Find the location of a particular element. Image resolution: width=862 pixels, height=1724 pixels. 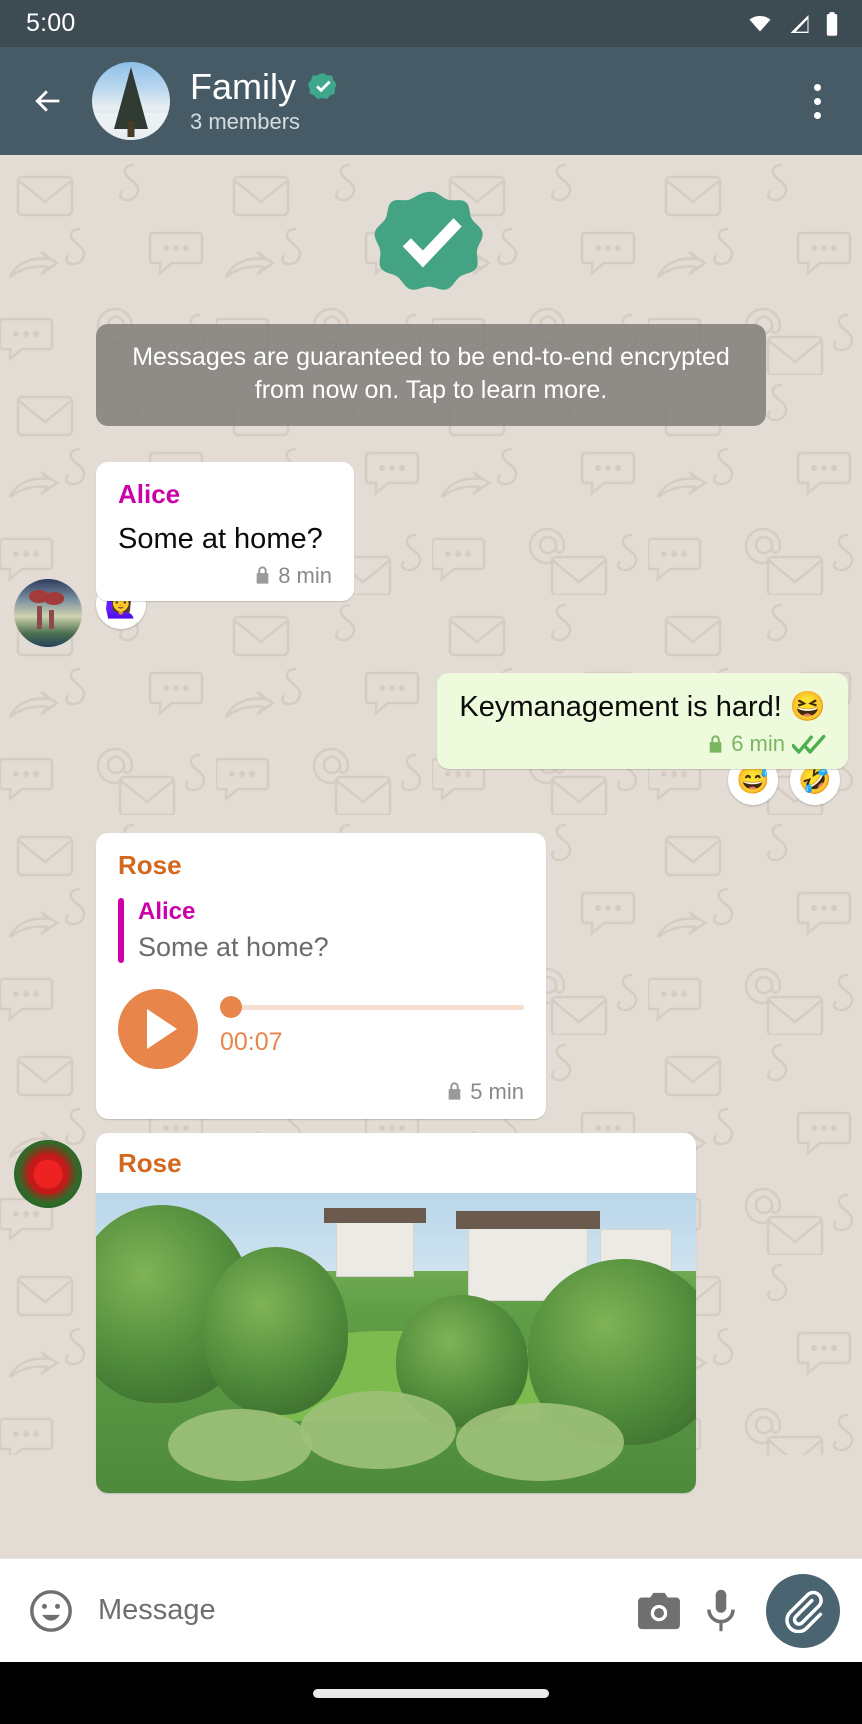

status-time: 5:00 is located at coordinates (51, 23).